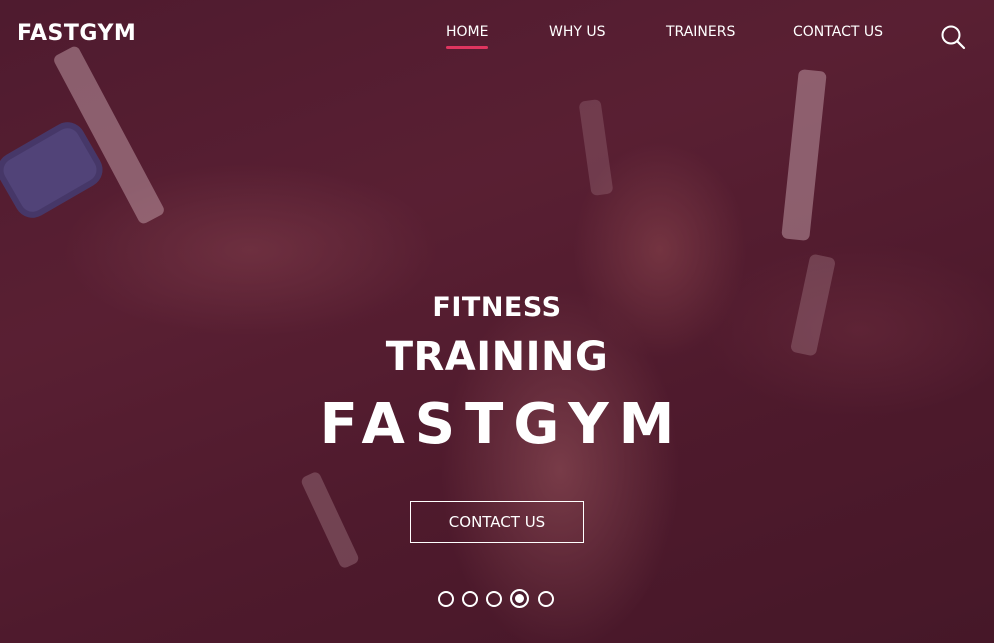  What do you see at coordinates (497, 307) in the screenshot?
I see `hero-title-fitness: FITNESS` at bounding box center [497, 307].